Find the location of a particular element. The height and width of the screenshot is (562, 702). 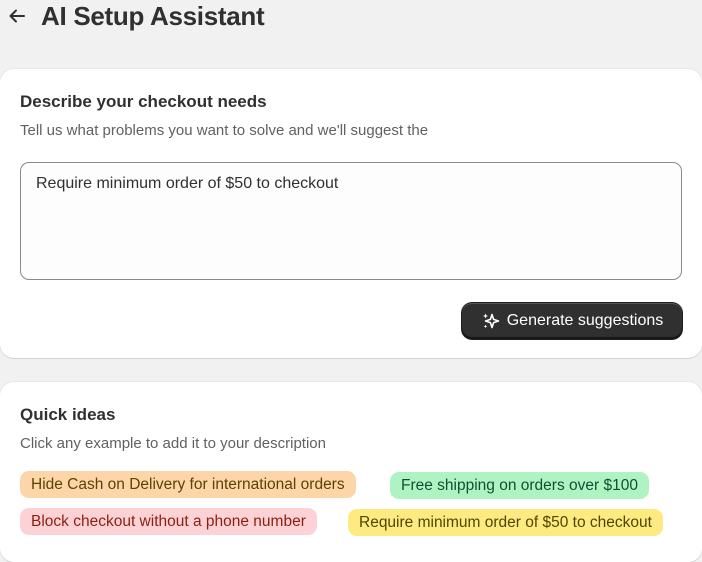

page-title: AI Setup Assistant is located at coordinates (153, 16).